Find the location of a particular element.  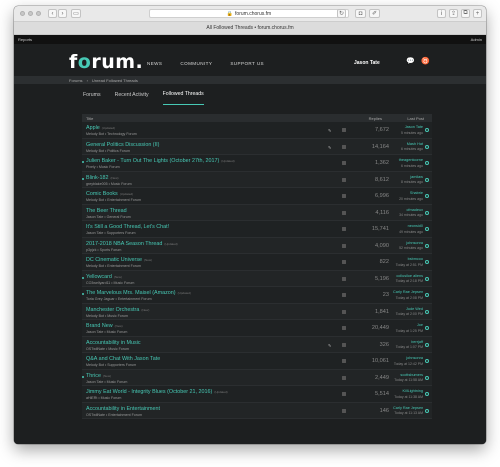

thread-title-text: Brand New is located at coordinates (99, 326).